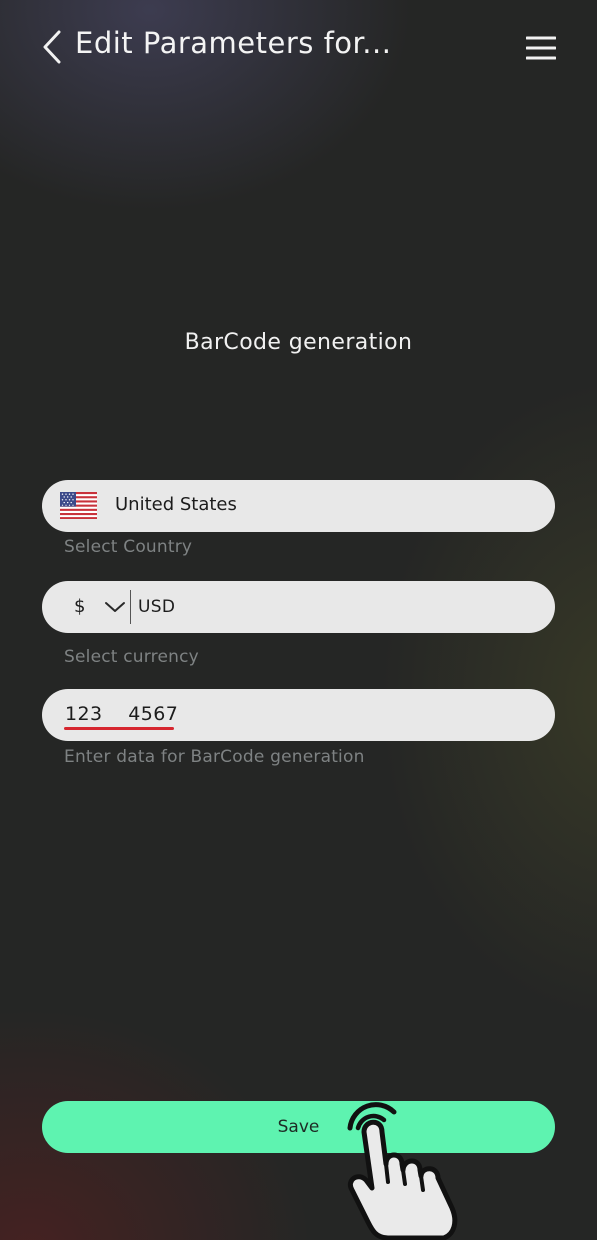 This screenshot has width=597, height=1240. Describe the element at coordinates (131, 657) in the screenshot. I see `currency-helper-text: Select currency` at that location.